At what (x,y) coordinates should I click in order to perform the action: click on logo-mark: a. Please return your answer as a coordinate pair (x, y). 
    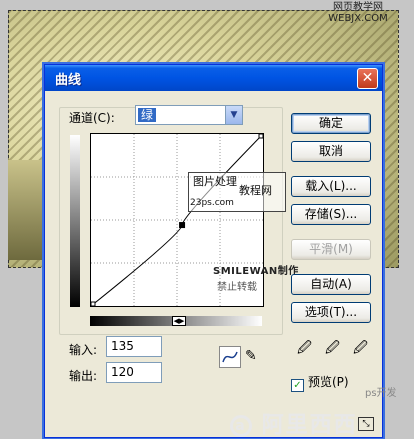
    Looking at the image, I should click on (241, 426).